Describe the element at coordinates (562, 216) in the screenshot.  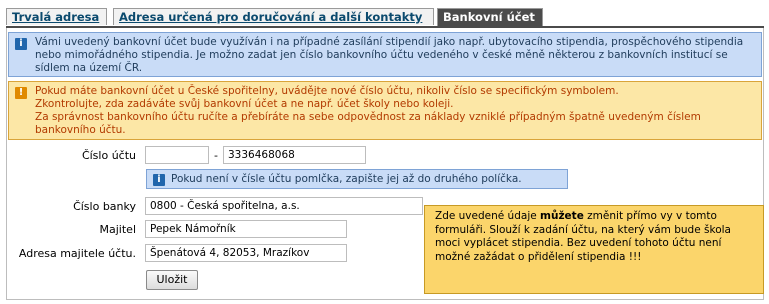
I see `tooltip-text-bold: můžete` at that location.